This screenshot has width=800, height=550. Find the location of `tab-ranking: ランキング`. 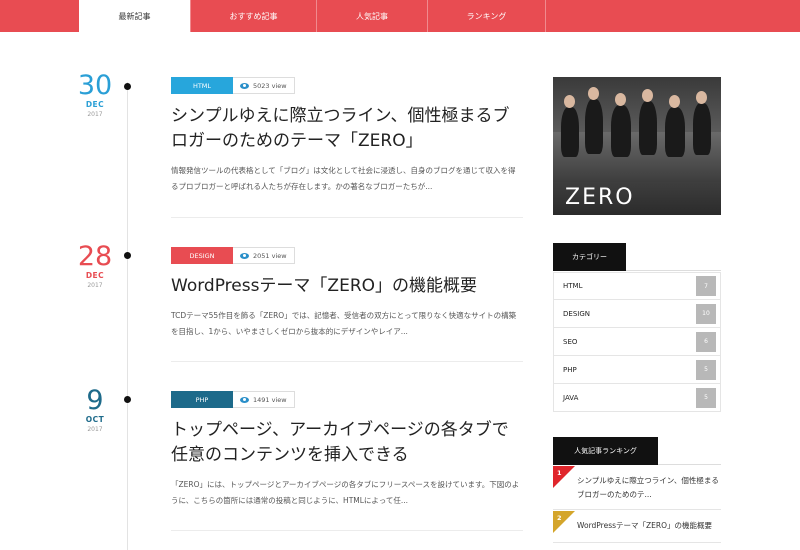

tab-ranking: ランキング is located at coordinates (486, 16).